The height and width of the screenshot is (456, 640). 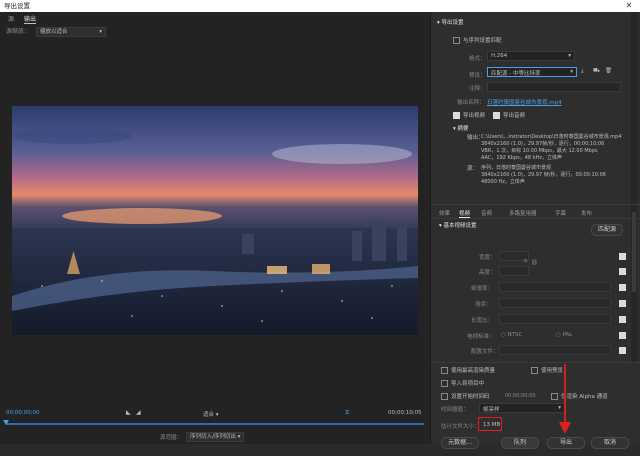 I want to click on summary-output-line: AAC，192 Kbps，48 kHz，立体声, so click(x=521, y=158).